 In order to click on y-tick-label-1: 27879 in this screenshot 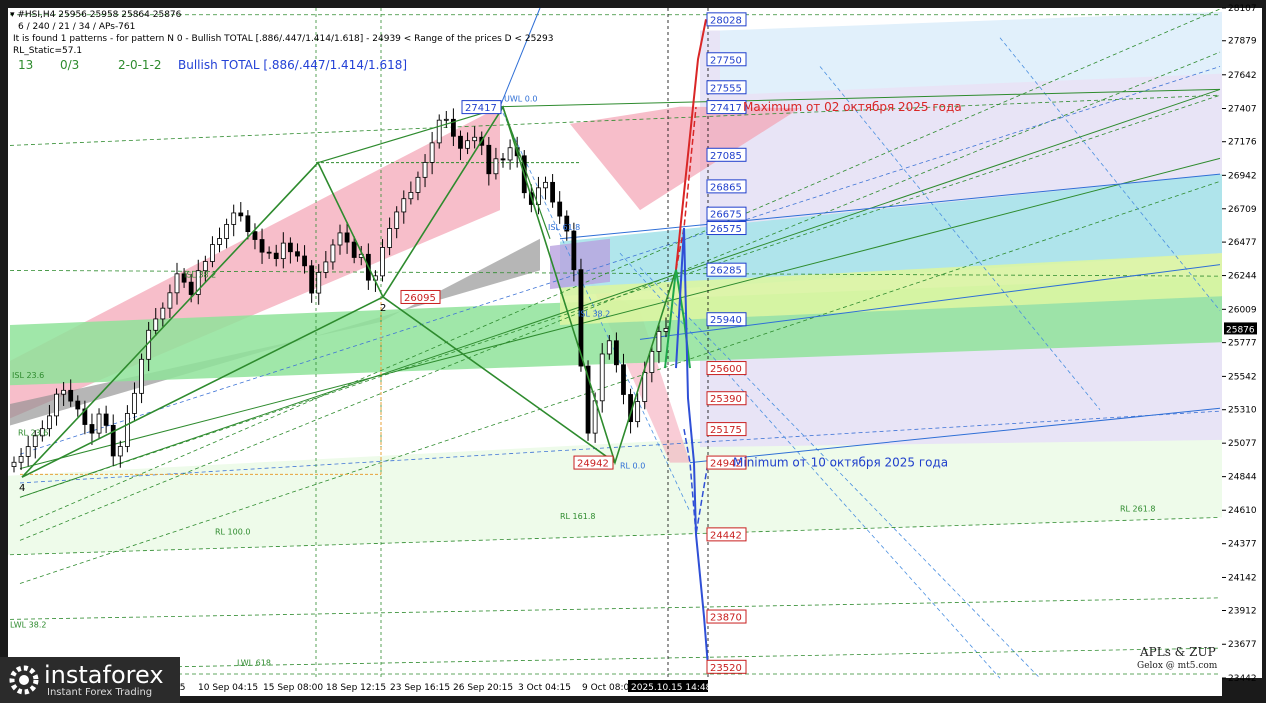, I will do `click(1242, 42)`.